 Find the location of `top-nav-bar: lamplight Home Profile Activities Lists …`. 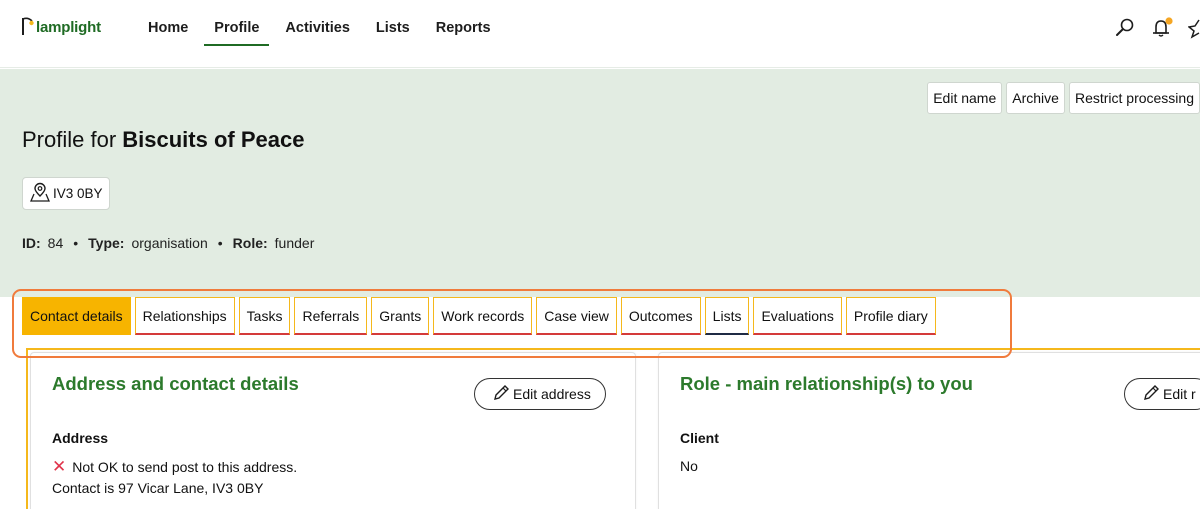

top-nav-bar: lamplight Home Profile Activities Lists … is located at coordinates (600, 34).